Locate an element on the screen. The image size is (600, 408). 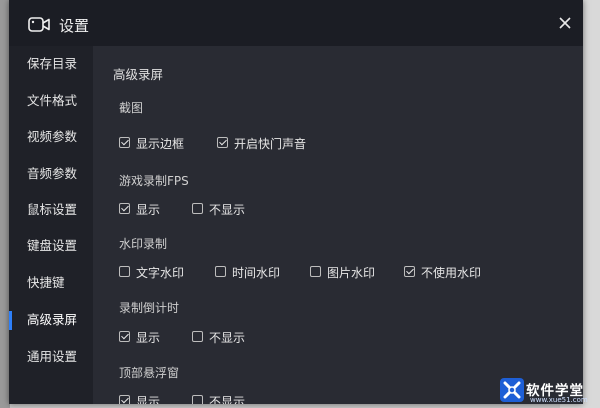
sidebar-item-label: 高级录屏 is located at coordinates (52, 319).